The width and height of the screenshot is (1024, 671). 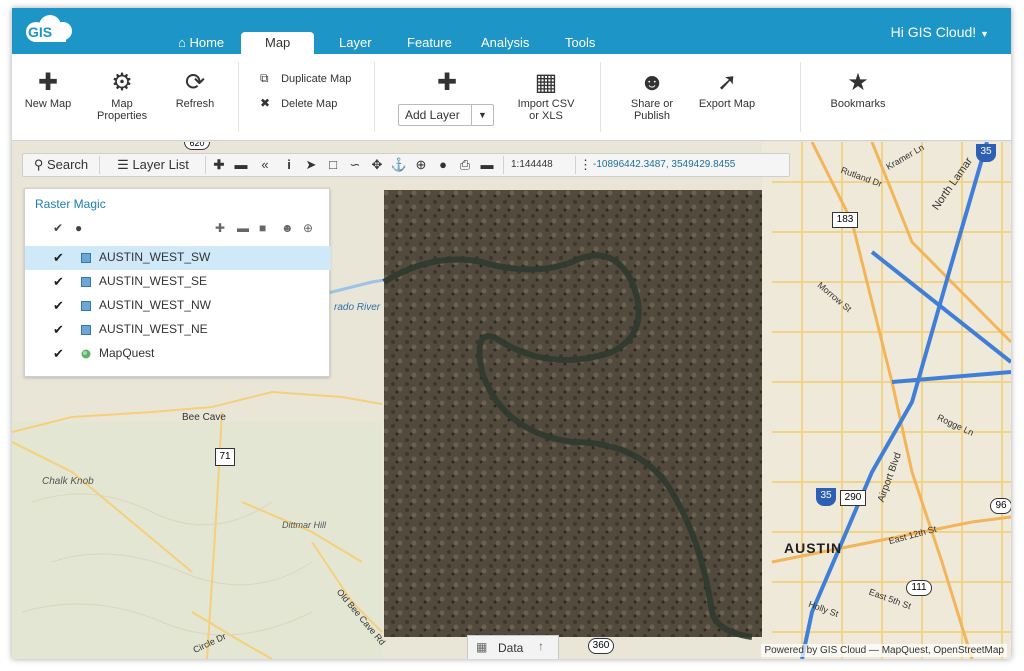 What do you see at coordinates (432, 115) in the screenshot?
I see `add-layer-label: Add Layer` at bounding box center [432, 115].